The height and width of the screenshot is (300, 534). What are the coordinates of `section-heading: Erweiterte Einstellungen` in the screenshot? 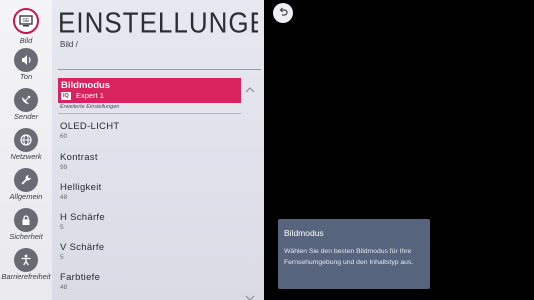 It's located at (90, 107).